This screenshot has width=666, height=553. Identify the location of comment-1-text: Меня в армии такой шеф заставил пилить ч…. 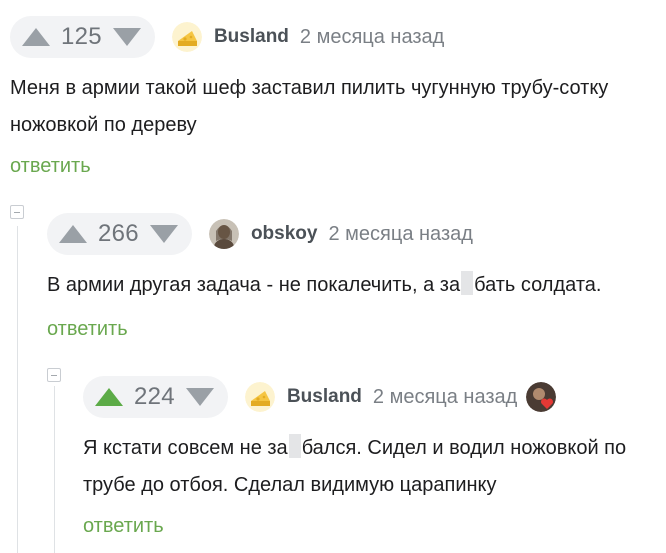
(309, 107).